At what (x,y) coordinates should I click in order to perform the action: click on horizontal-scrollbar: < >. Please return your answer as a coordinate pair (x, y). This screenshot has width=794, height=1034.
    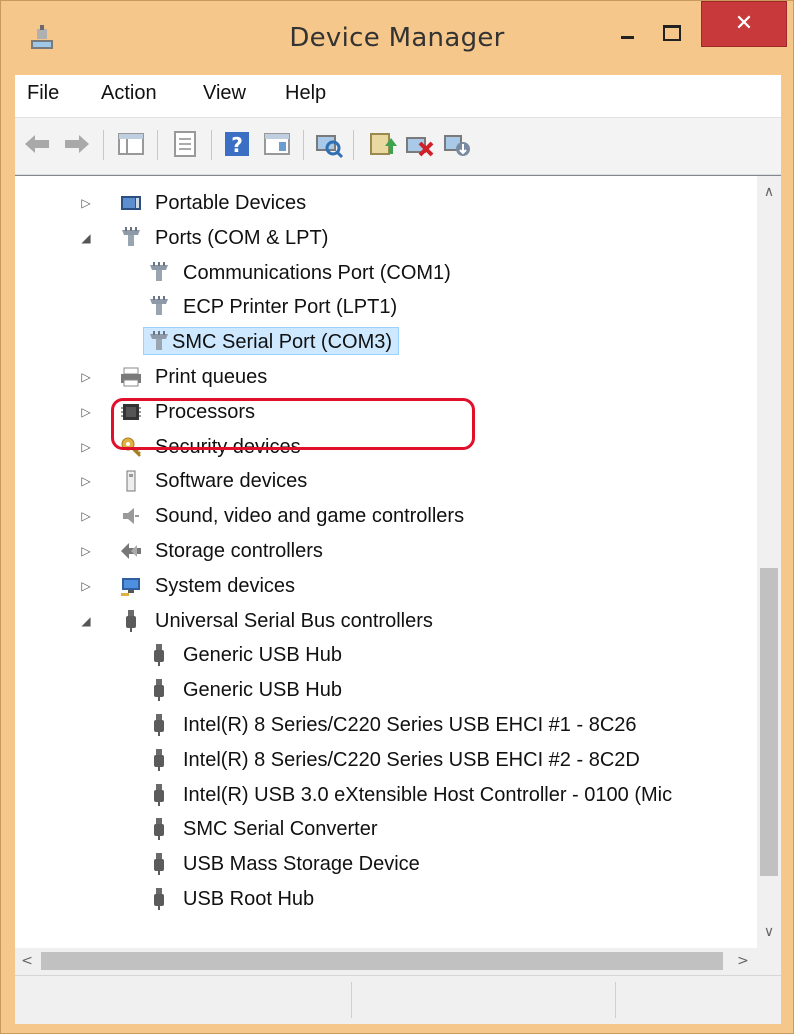
    Looking at the image, I should click on (386, 961).